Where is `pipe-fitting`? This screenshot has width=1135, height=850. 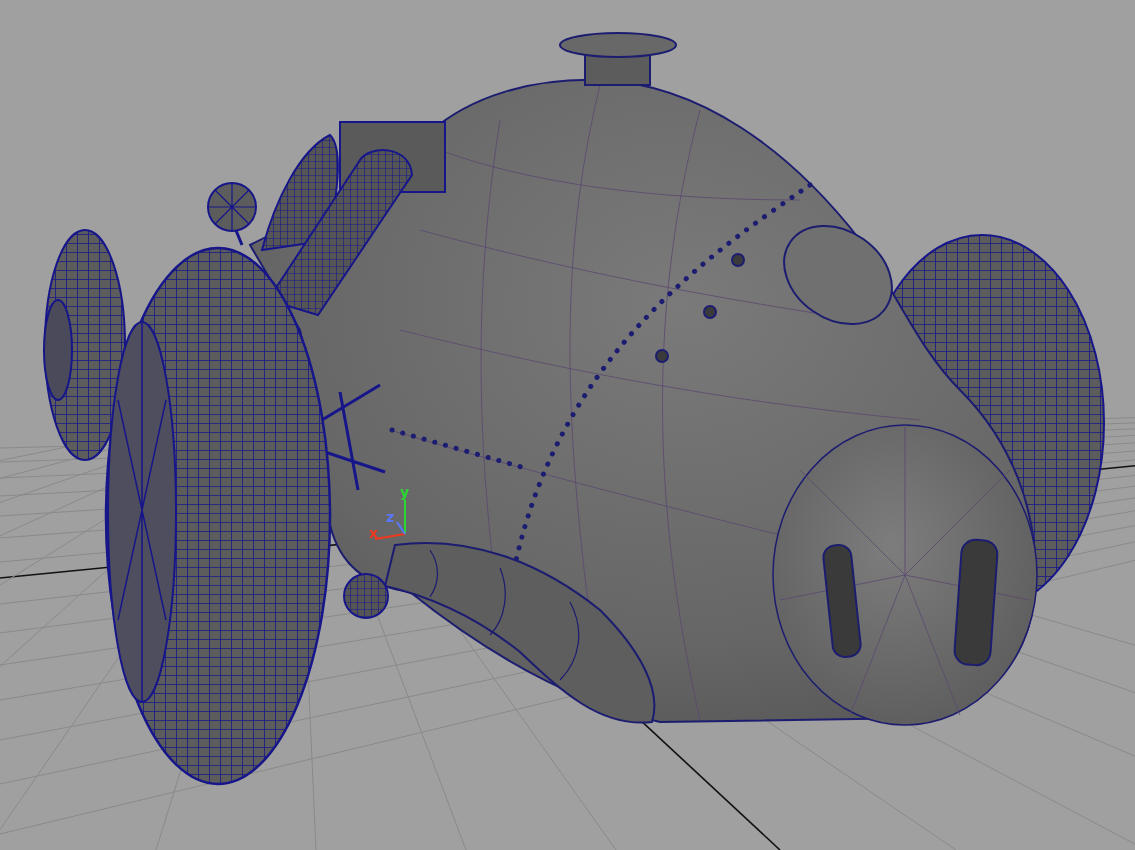 pipe-fitting is located at coordinates (366, 596).